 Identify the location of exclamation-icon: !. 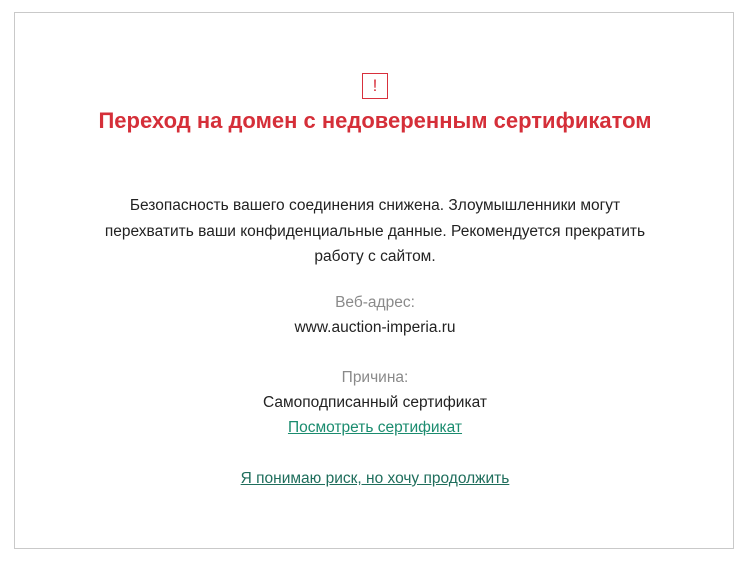
(375, 86).